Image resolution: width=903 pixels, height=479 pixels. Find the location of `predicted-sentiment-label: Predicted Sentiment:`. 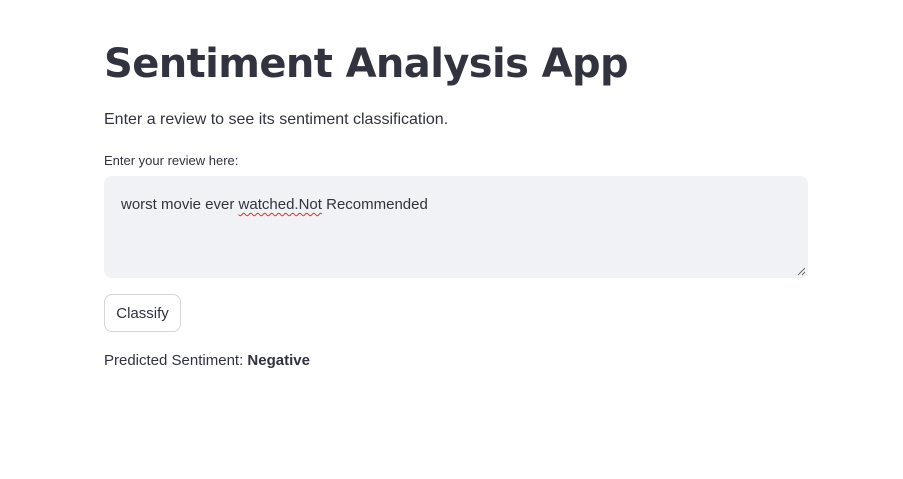

predicted-sentiment-label: Predicted Sentiment: is located at coordinates (174, 360).